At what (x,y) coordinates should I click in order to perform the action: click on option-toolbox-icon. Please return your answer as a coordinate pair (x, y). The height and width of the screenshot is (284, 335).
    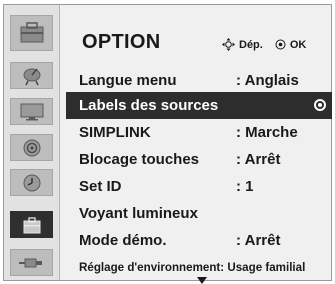
    Looking at the image, I should click on (32, 225).